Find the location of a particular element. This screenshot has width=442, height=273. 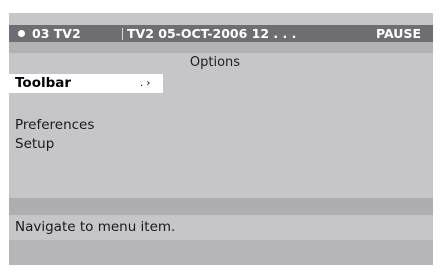

menu-item-setup: Setup is located at coordinates (34, 144).